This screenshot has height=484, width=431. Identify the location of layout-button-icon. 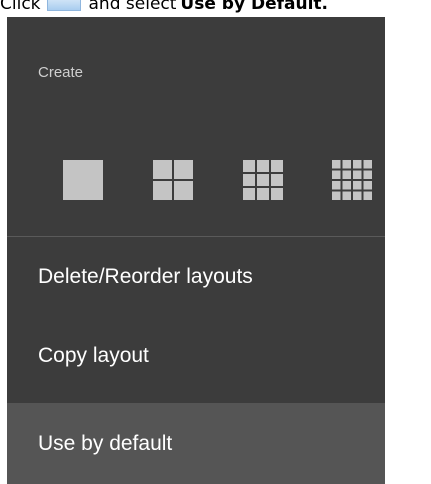
(63, 5).